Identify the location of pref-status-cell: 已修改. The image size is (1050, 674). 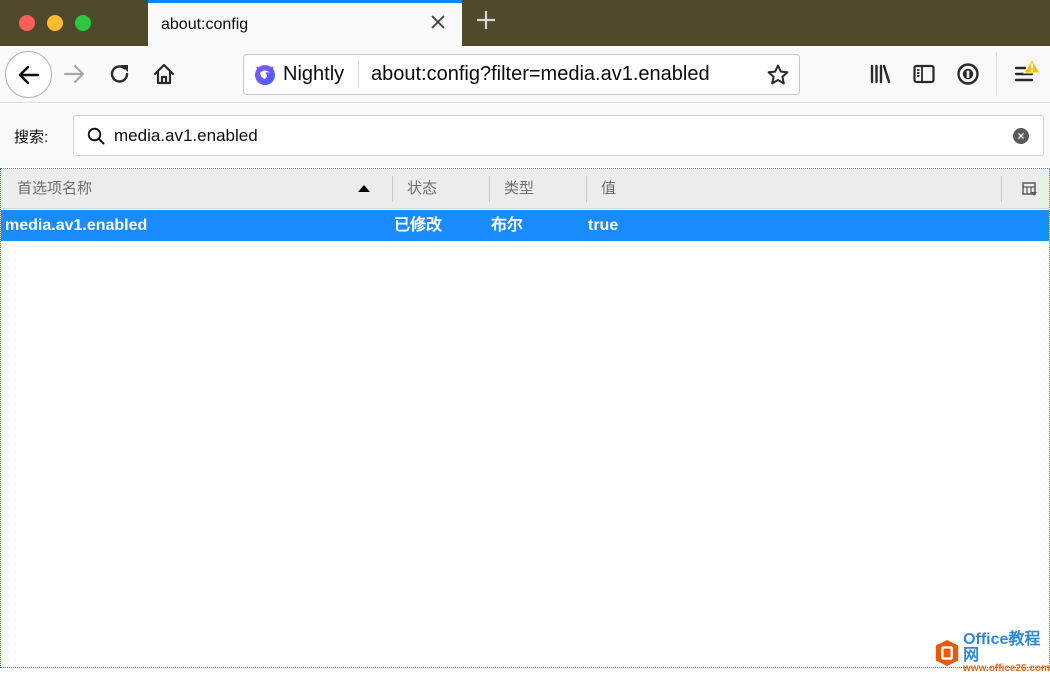
(418, 225).